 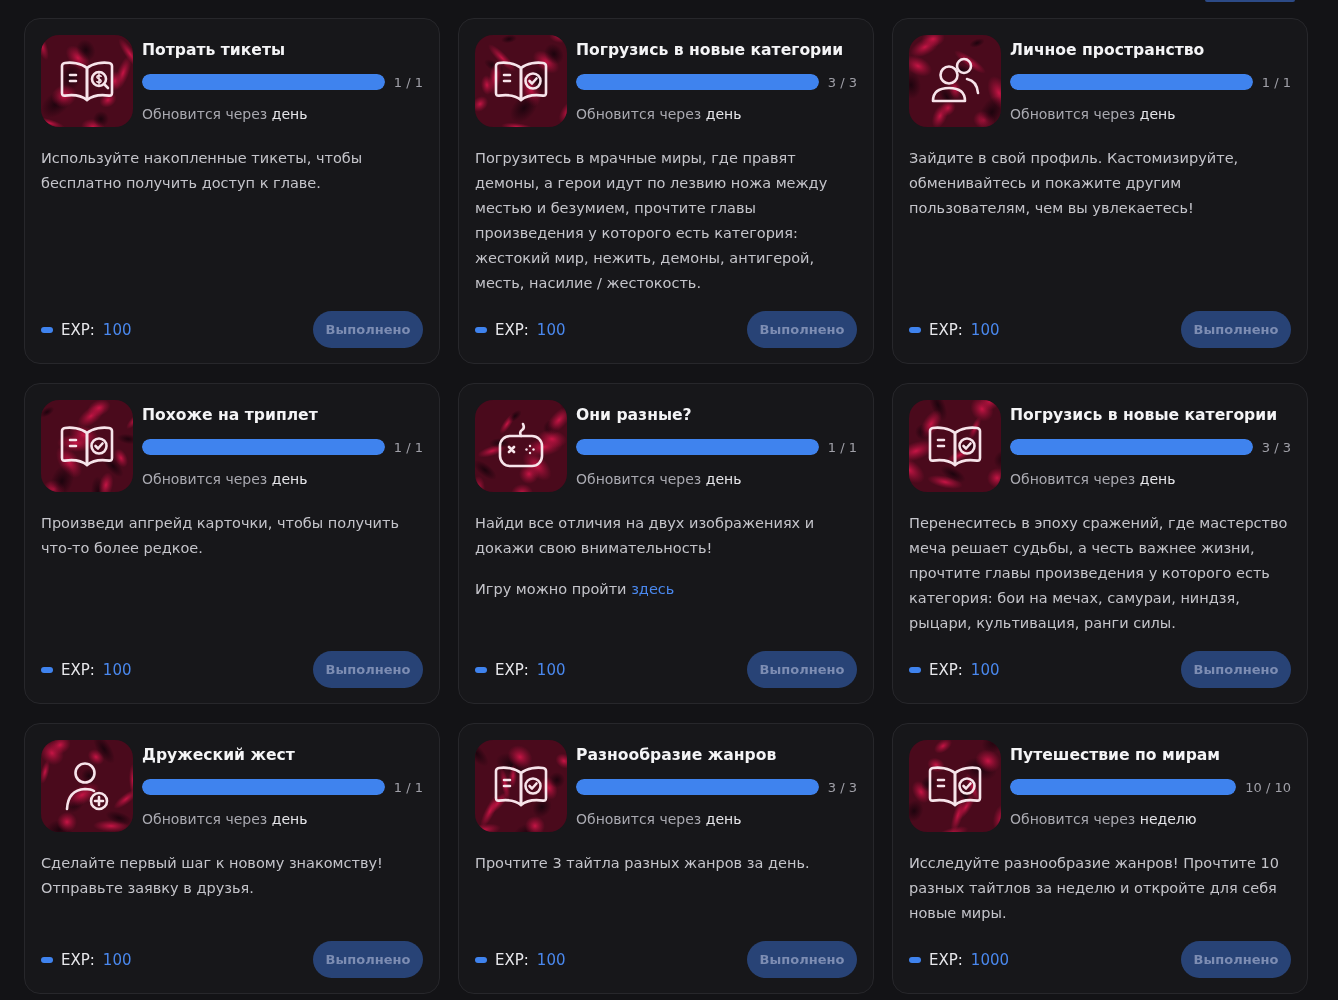 What do you see at coordinates (1108, 50) in the screenshot?
I see `quest-title: Личное пространство` at bounding box center [1108, 50].